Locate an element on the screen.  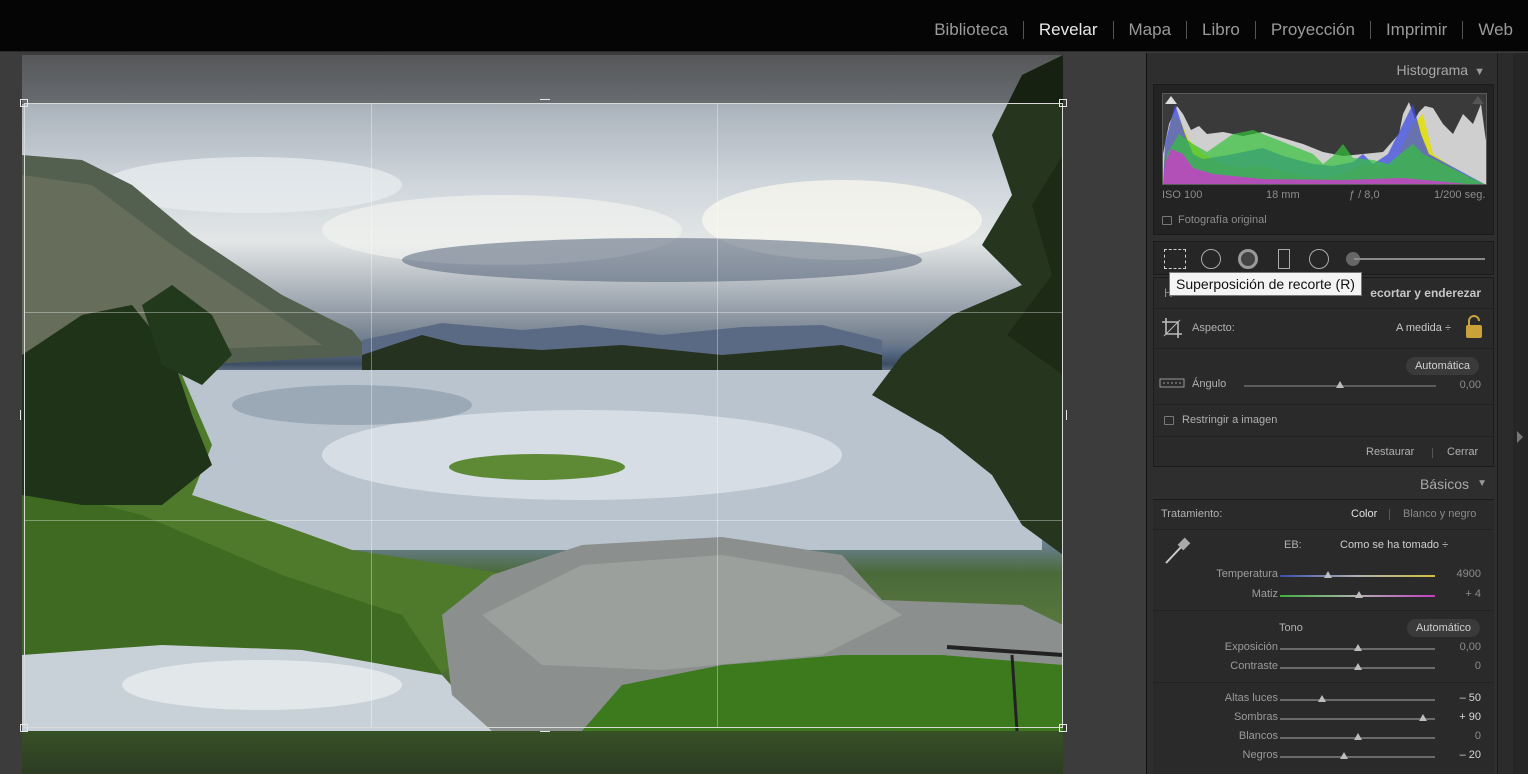
slider-value: 0,00 is located at coordinates (1470, 647).